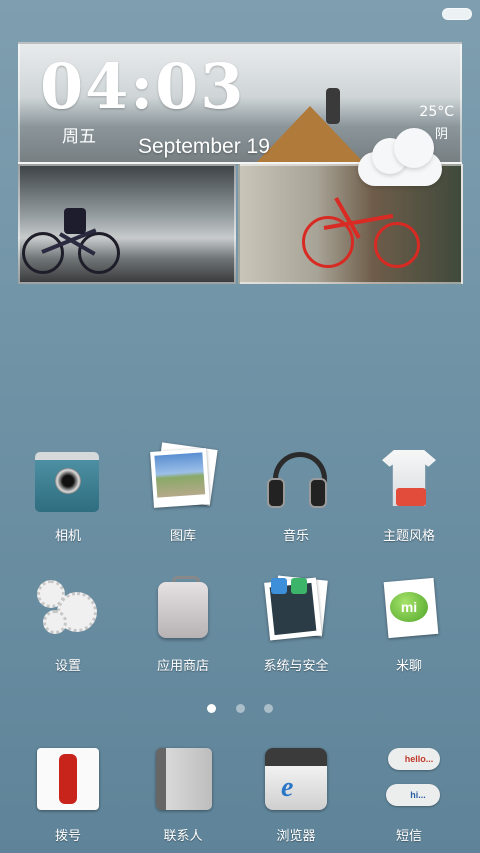 The image size is (480, 853). Describe the element at coordinates (296, 666) in the screenshot. I see `app-label: 系统与安全` at that location.